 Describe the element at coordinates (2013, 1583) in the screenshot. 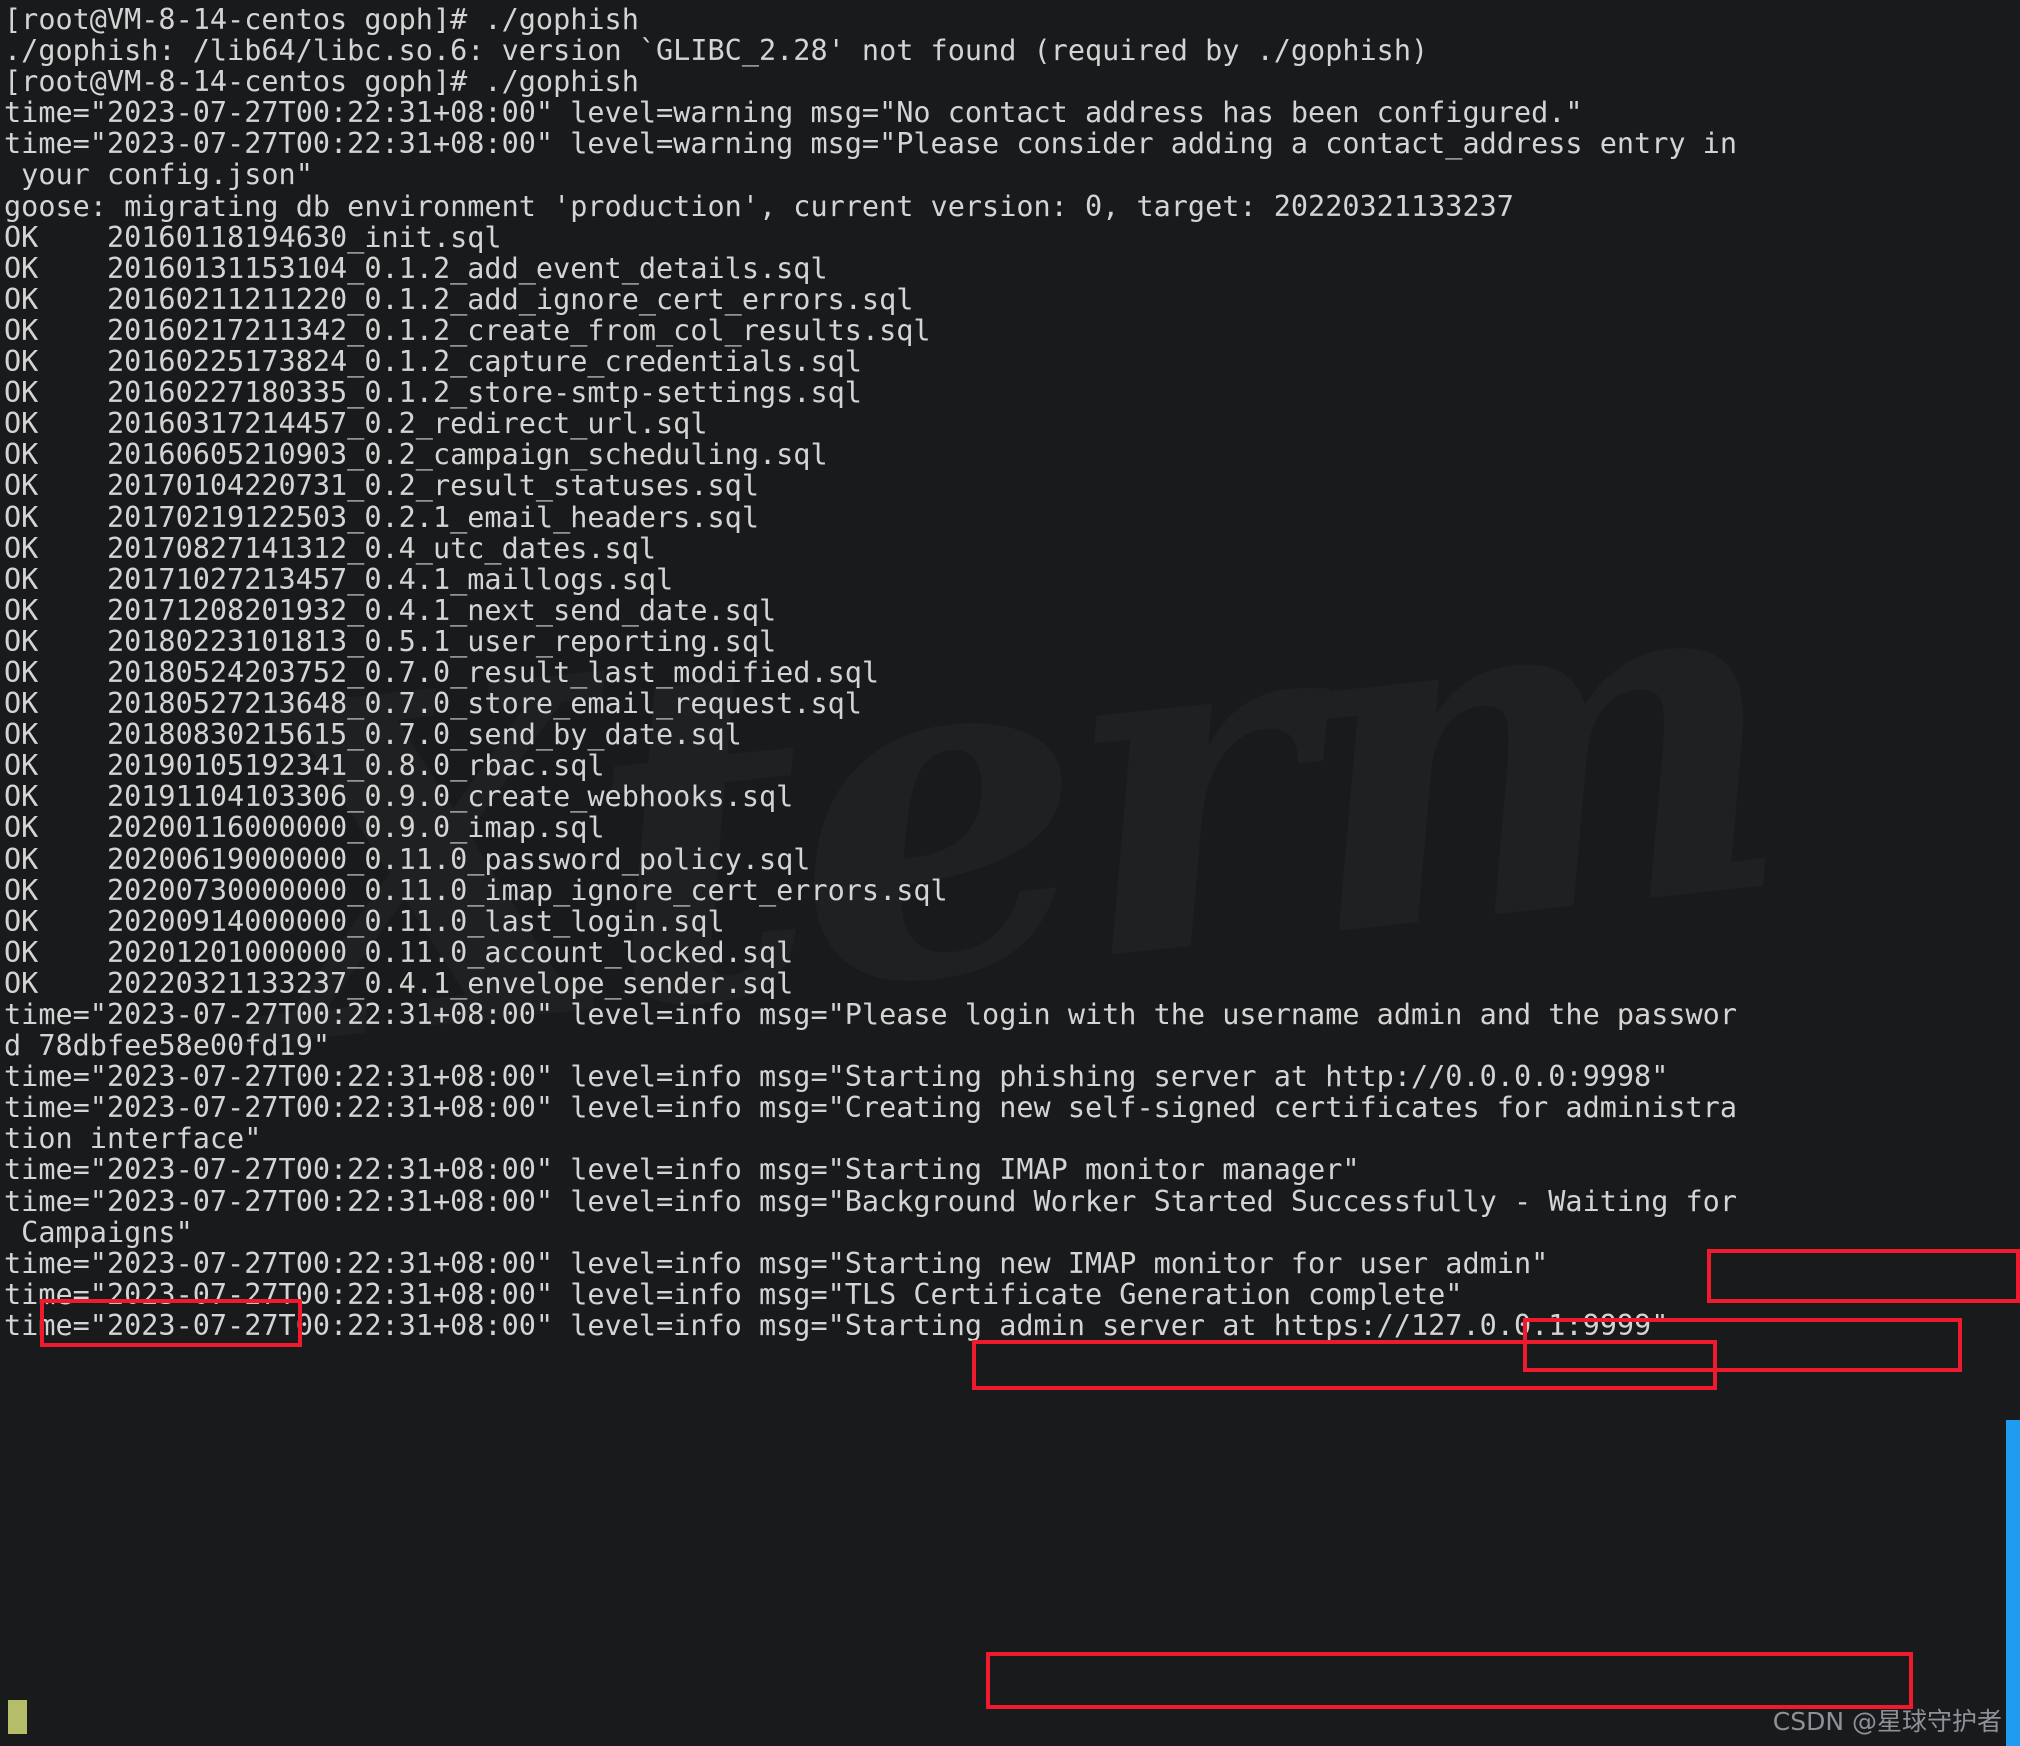

I see `scrollbar-thumb` at that location.